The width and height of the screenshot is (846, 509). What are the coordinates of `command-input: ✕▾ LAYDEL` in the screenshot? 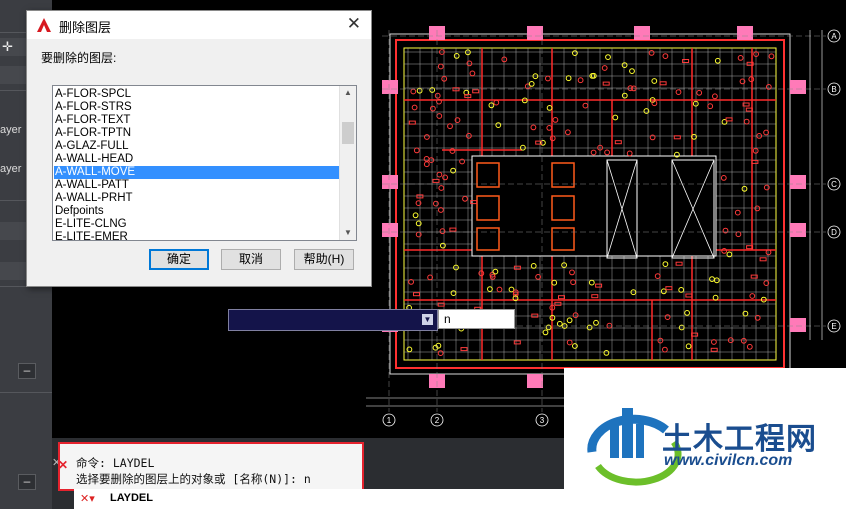 It's located at (319, 499).